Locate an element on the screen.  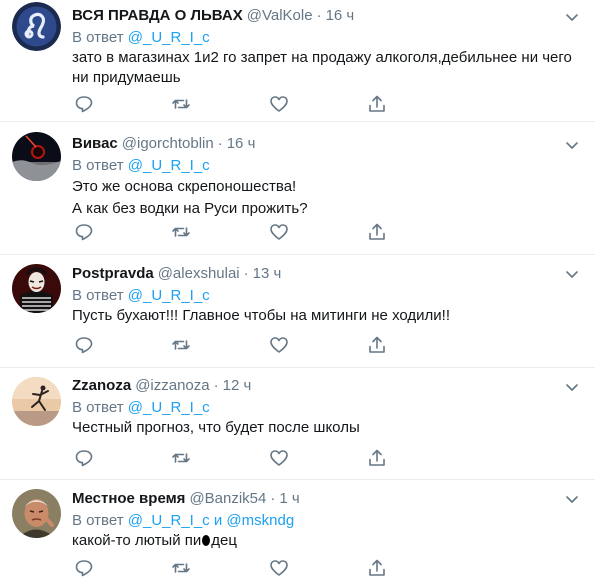
user-handle: @igorchtoblin is located at coordinates (168, 143).